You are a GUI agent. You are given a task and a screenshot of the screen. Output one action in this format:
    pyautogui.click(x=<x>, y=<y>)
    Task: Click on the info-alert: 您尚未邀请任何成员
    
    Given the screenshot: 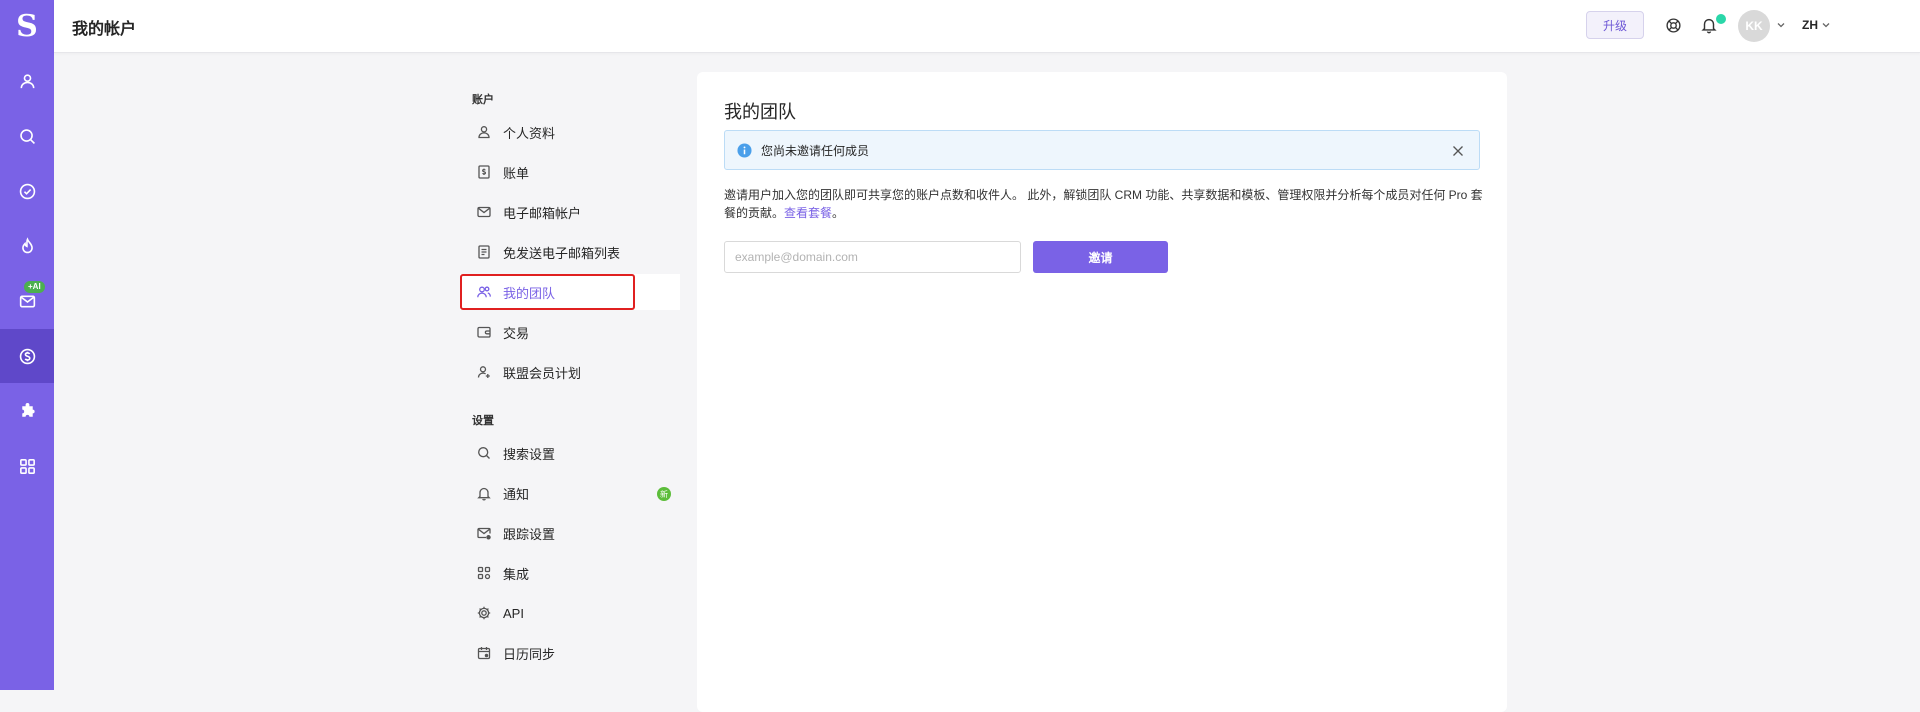 What is the action you would take?
    pyautogui.click(x=1102, y=150)
    